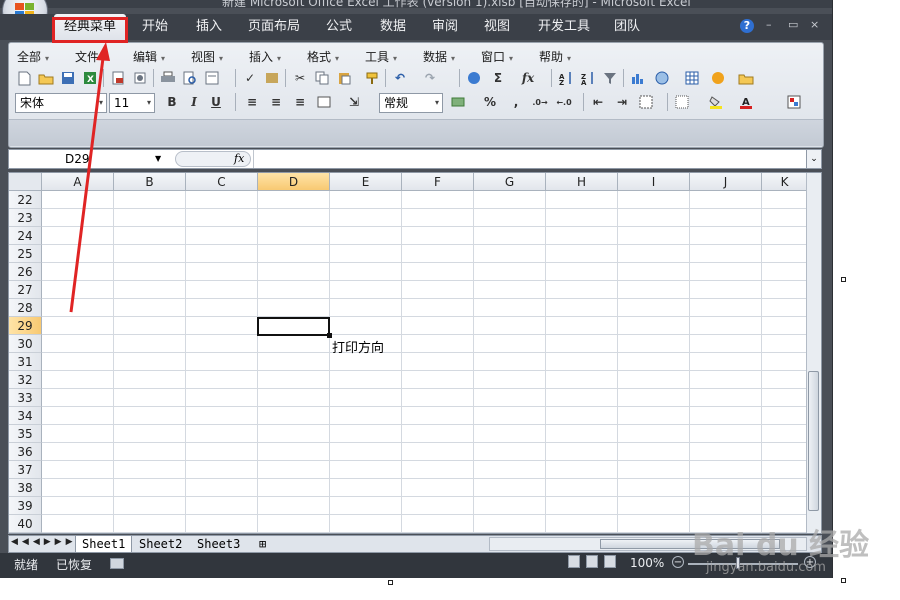 The height and width of the screenshot is (600, 900). Describe the element at coordinates (766, 567) in the screenshot. I see `watermark-url: jingyan.baidu.com` at that location.